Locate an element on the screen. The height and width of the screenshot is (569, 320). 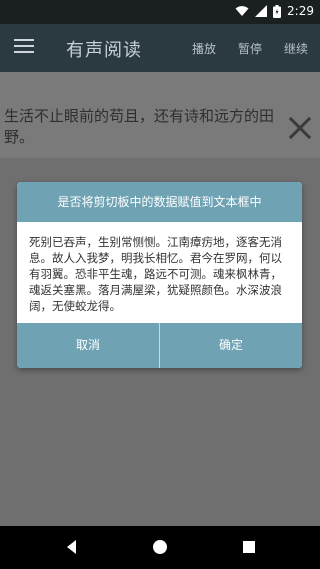
pause-button: 暂停 is located at coordinates (250, 48).